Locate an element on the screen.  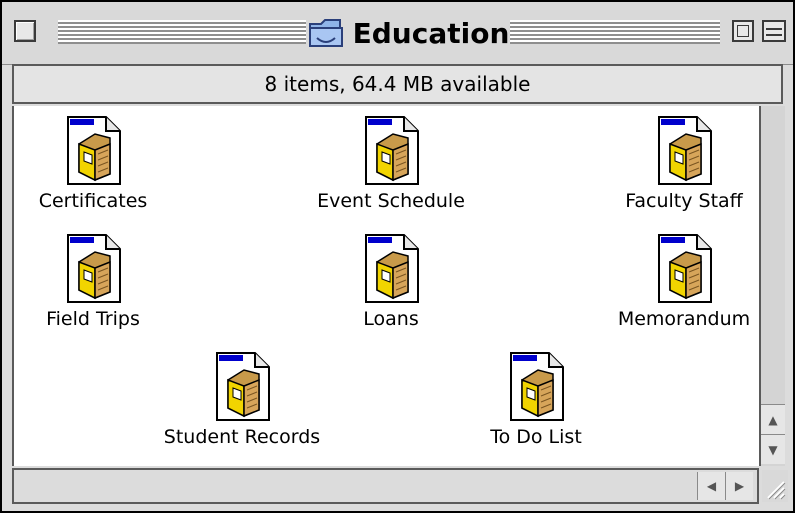
folder-icon is located at coordinates (325, 33).